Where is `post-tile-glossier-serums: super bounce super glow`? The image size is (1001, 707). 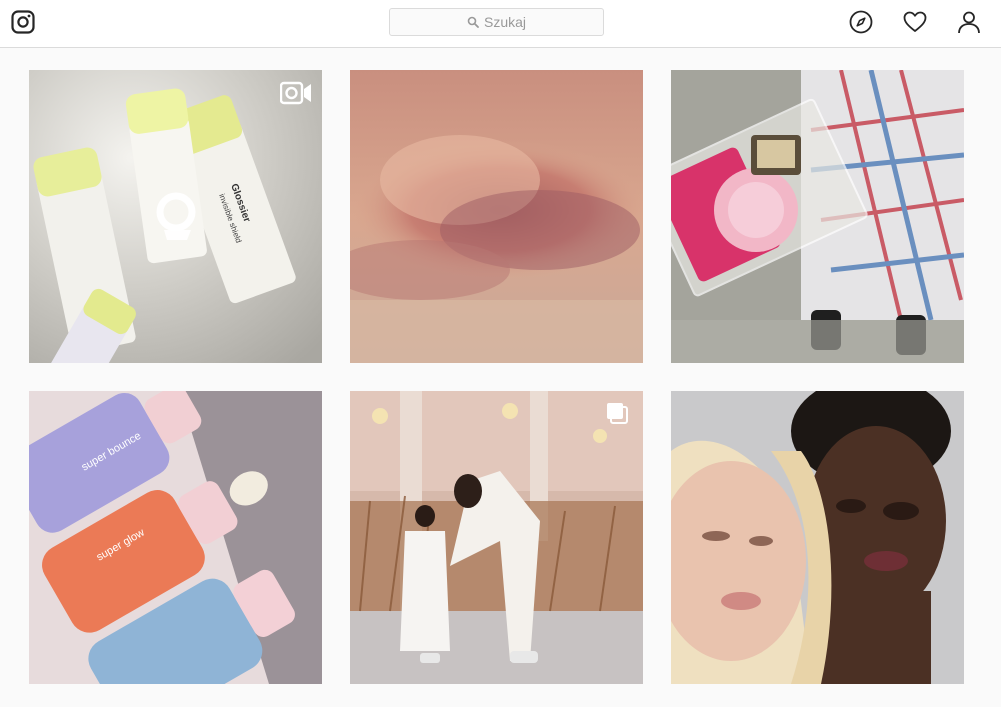 post-tile-glossier-serums: super bounce super glow is located at coordinates (175, 537).